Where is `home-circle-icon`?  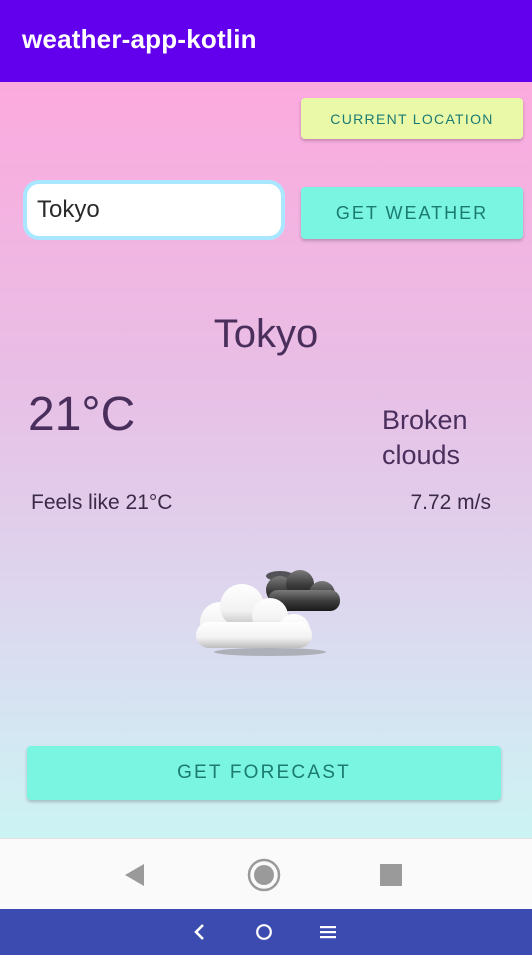
home-circle-icon is located at coordinates (264, 875).